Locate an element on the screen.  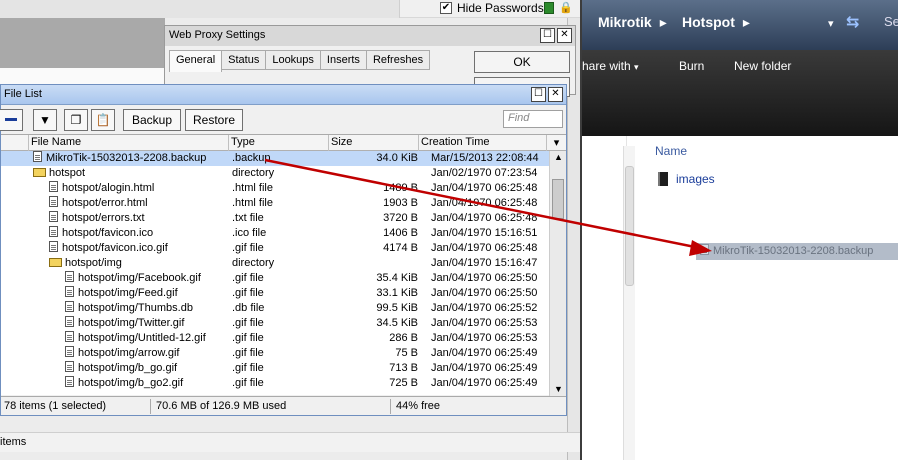
cell-file-name: hotspot/img is located at coordinates (114, 263).